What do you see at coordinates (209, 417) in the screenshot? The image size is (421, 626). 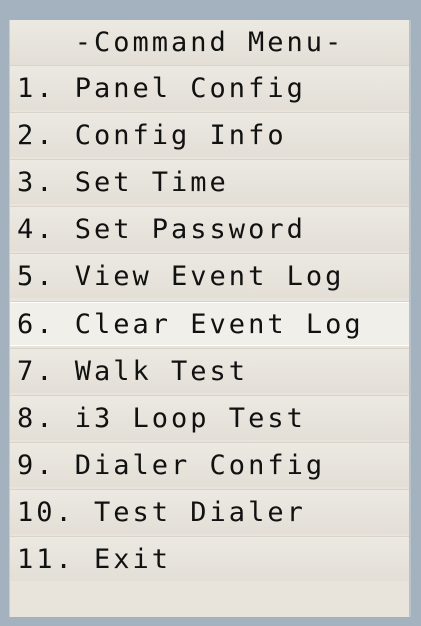 I see `menu-item-i3-loop-test: 8. i3 Loop Test` at bounding box center [209, 417].